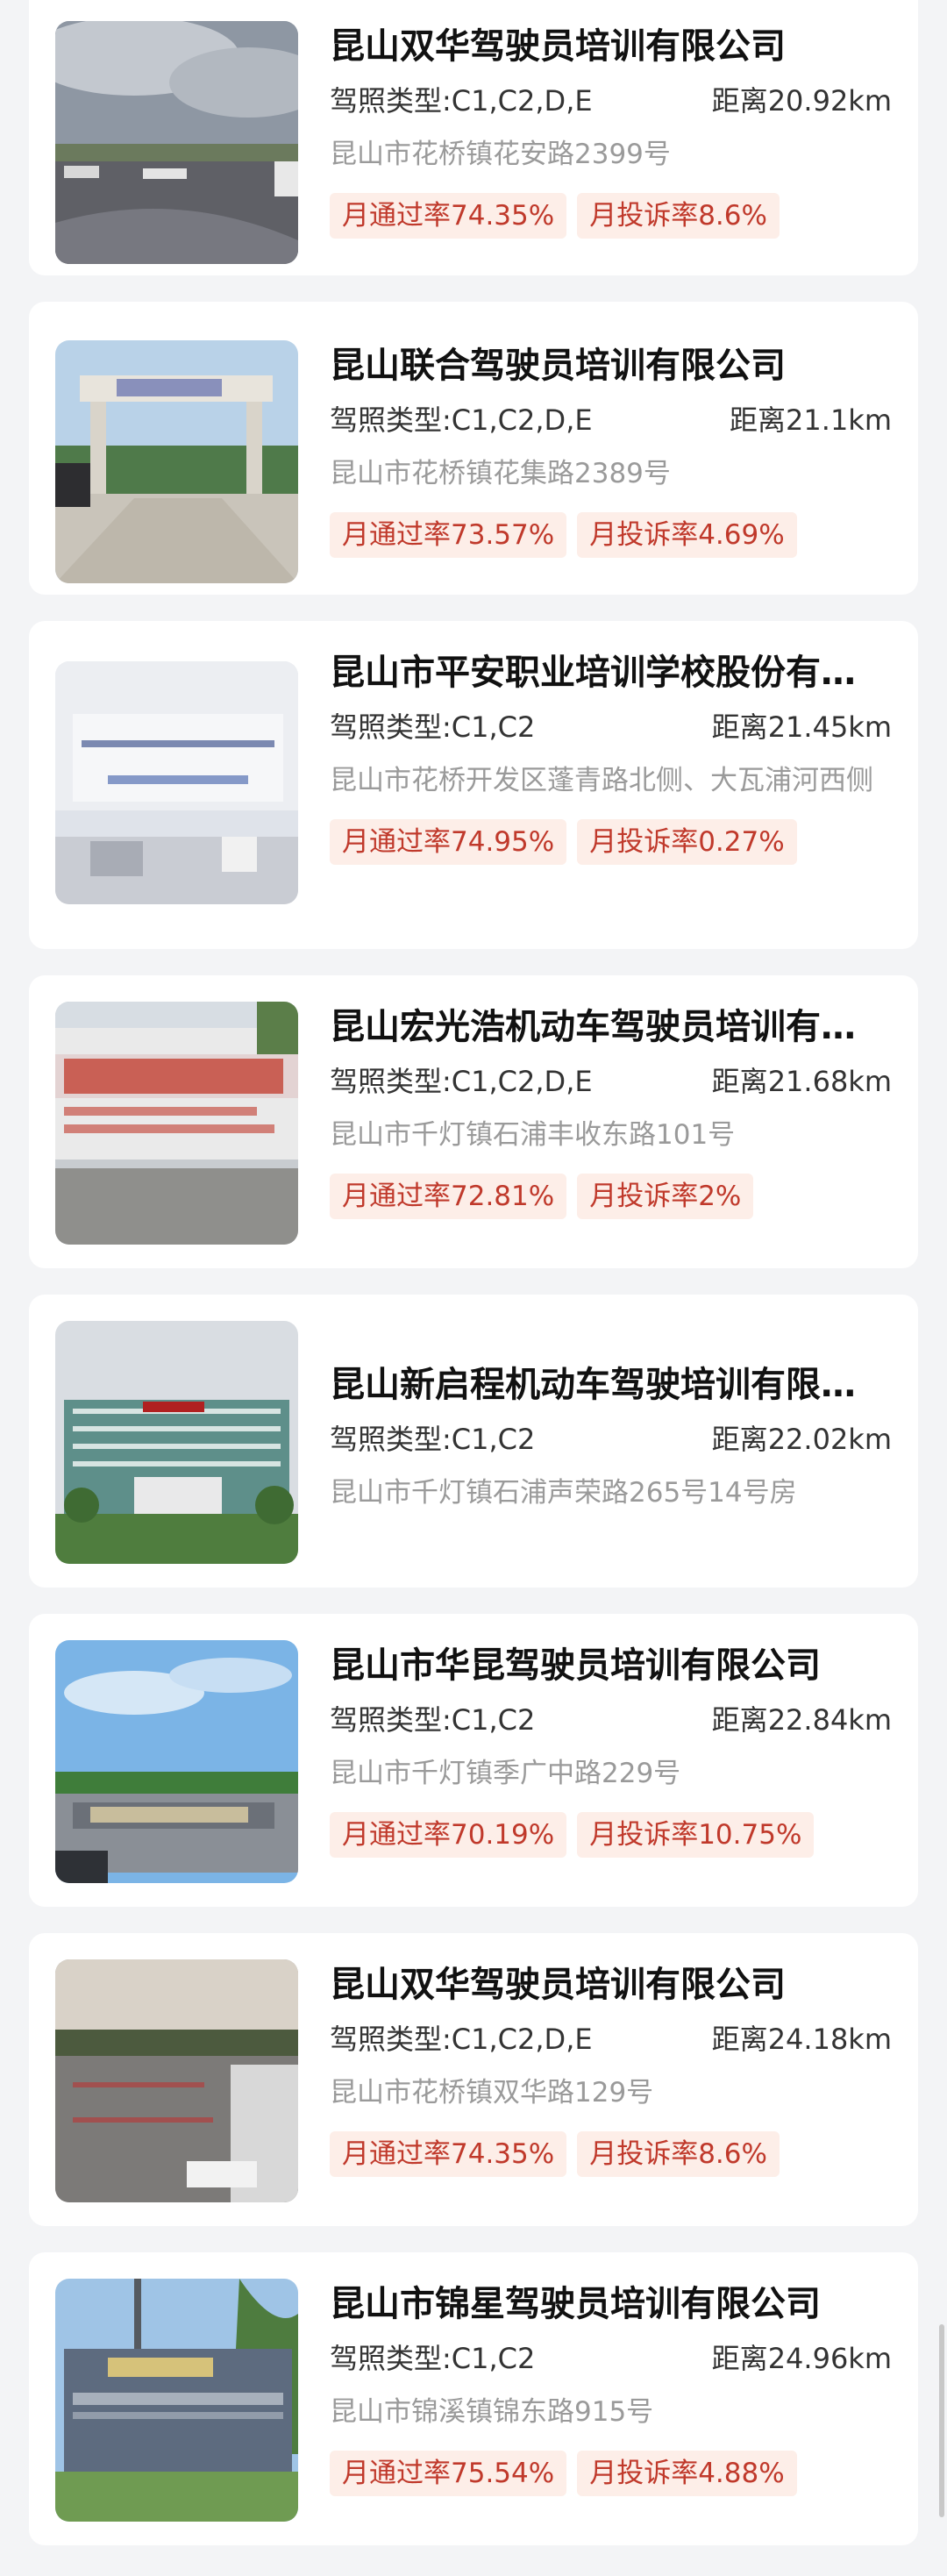  I want to click on distance-value: 20.92km, so click(829, 101).